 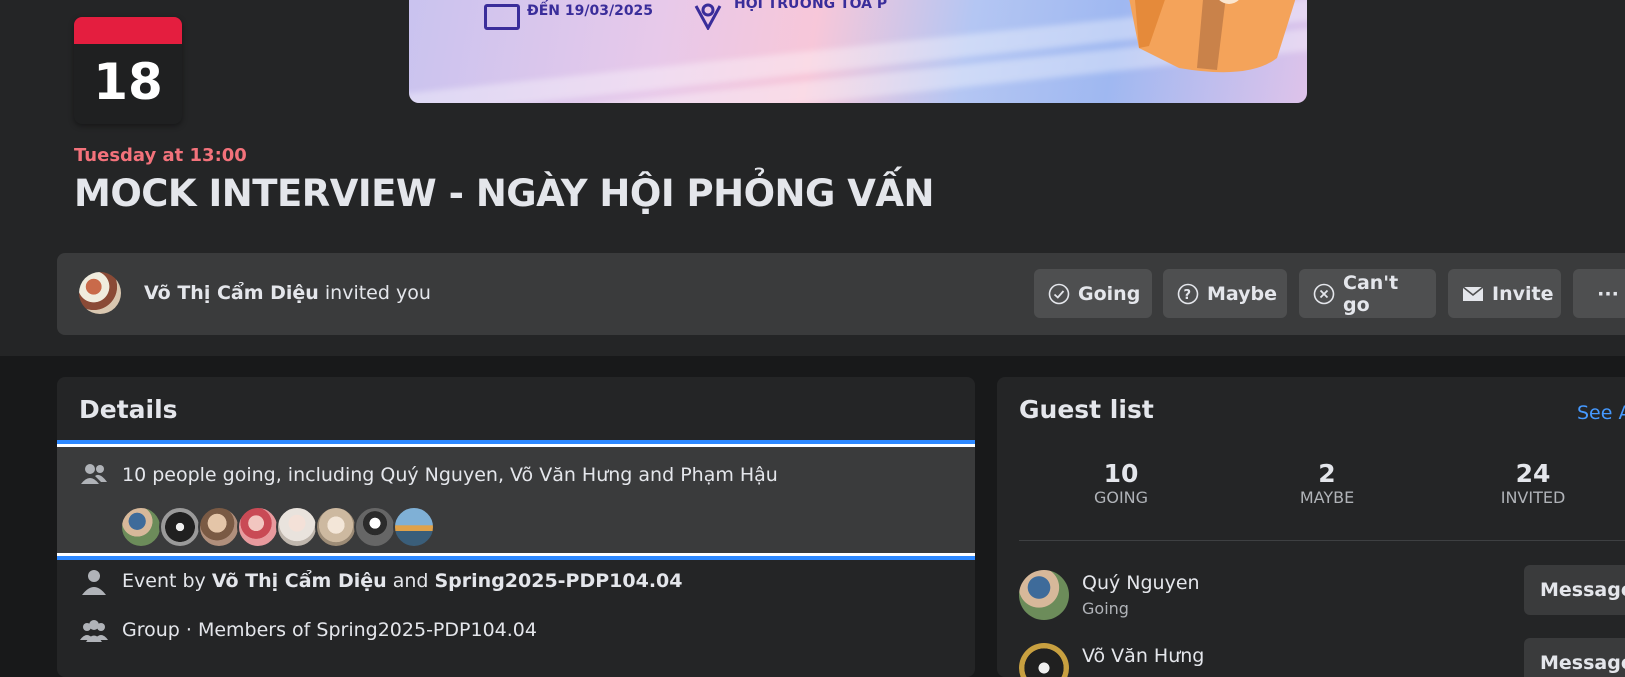 What do you see at coordinates (410, 581) in the screenshot?
I see `event-by-and: and` at bounding box center [410, 581].